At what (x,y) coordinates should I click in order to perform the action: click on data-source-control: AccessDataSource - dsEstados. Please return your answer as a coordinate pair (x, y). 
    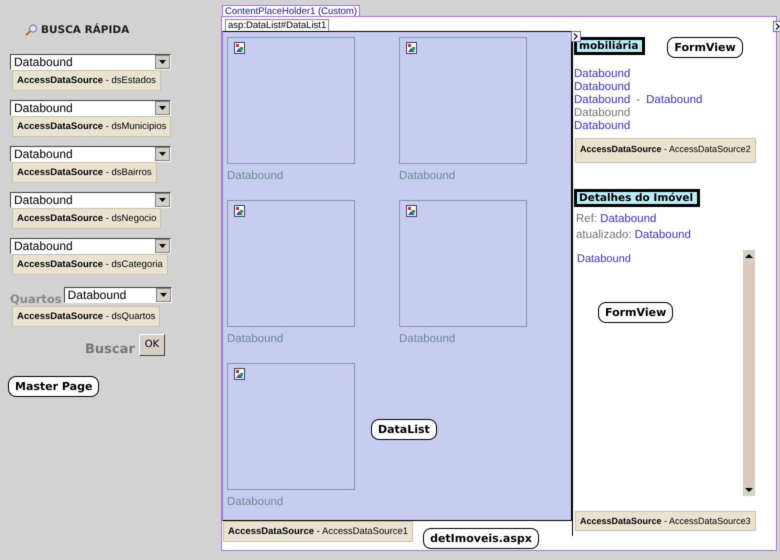
    Looking at the image, I should click on (86, 80).